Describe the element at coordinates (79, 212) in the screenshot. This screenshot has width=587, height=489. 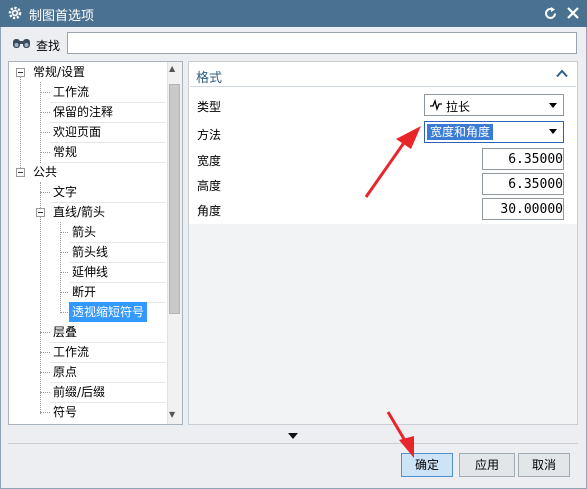
I see `tree-item-lines-arrows: 直线/箭头` at that location.